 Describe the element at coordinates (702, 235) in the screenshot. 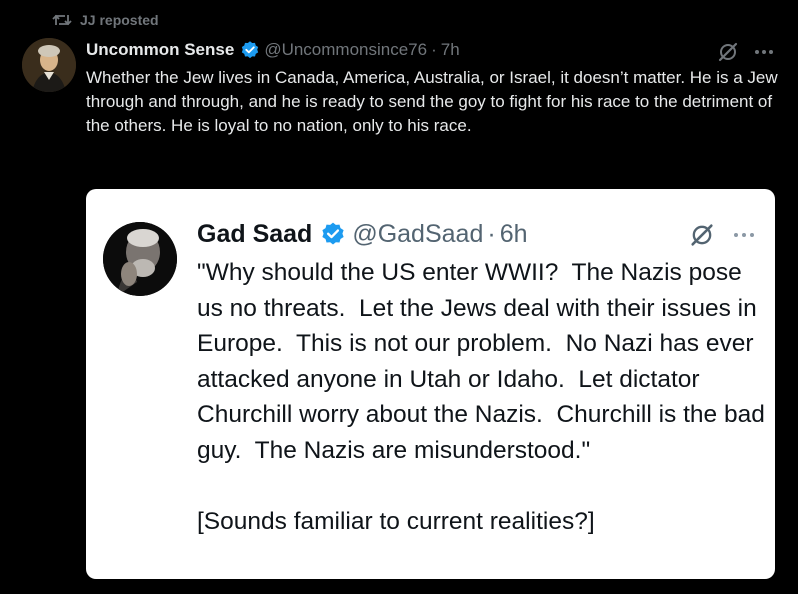

I see `quoted-grok-icon` at that location.